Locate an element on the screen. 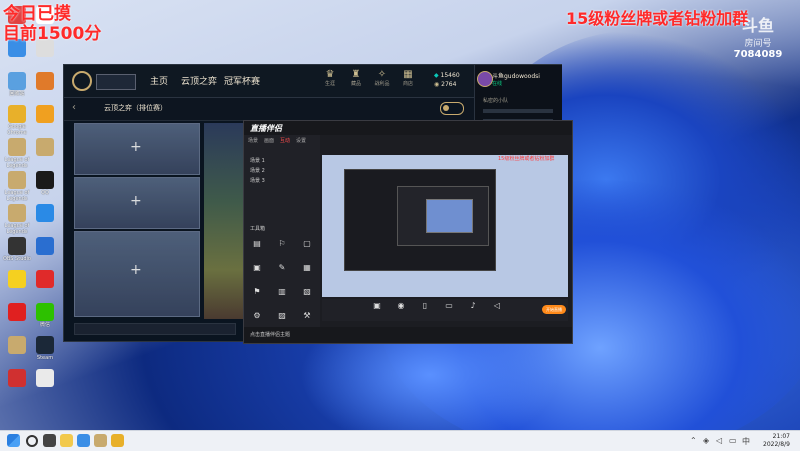  toolbox-item: ⚒ is located at coordinates (307, 315).